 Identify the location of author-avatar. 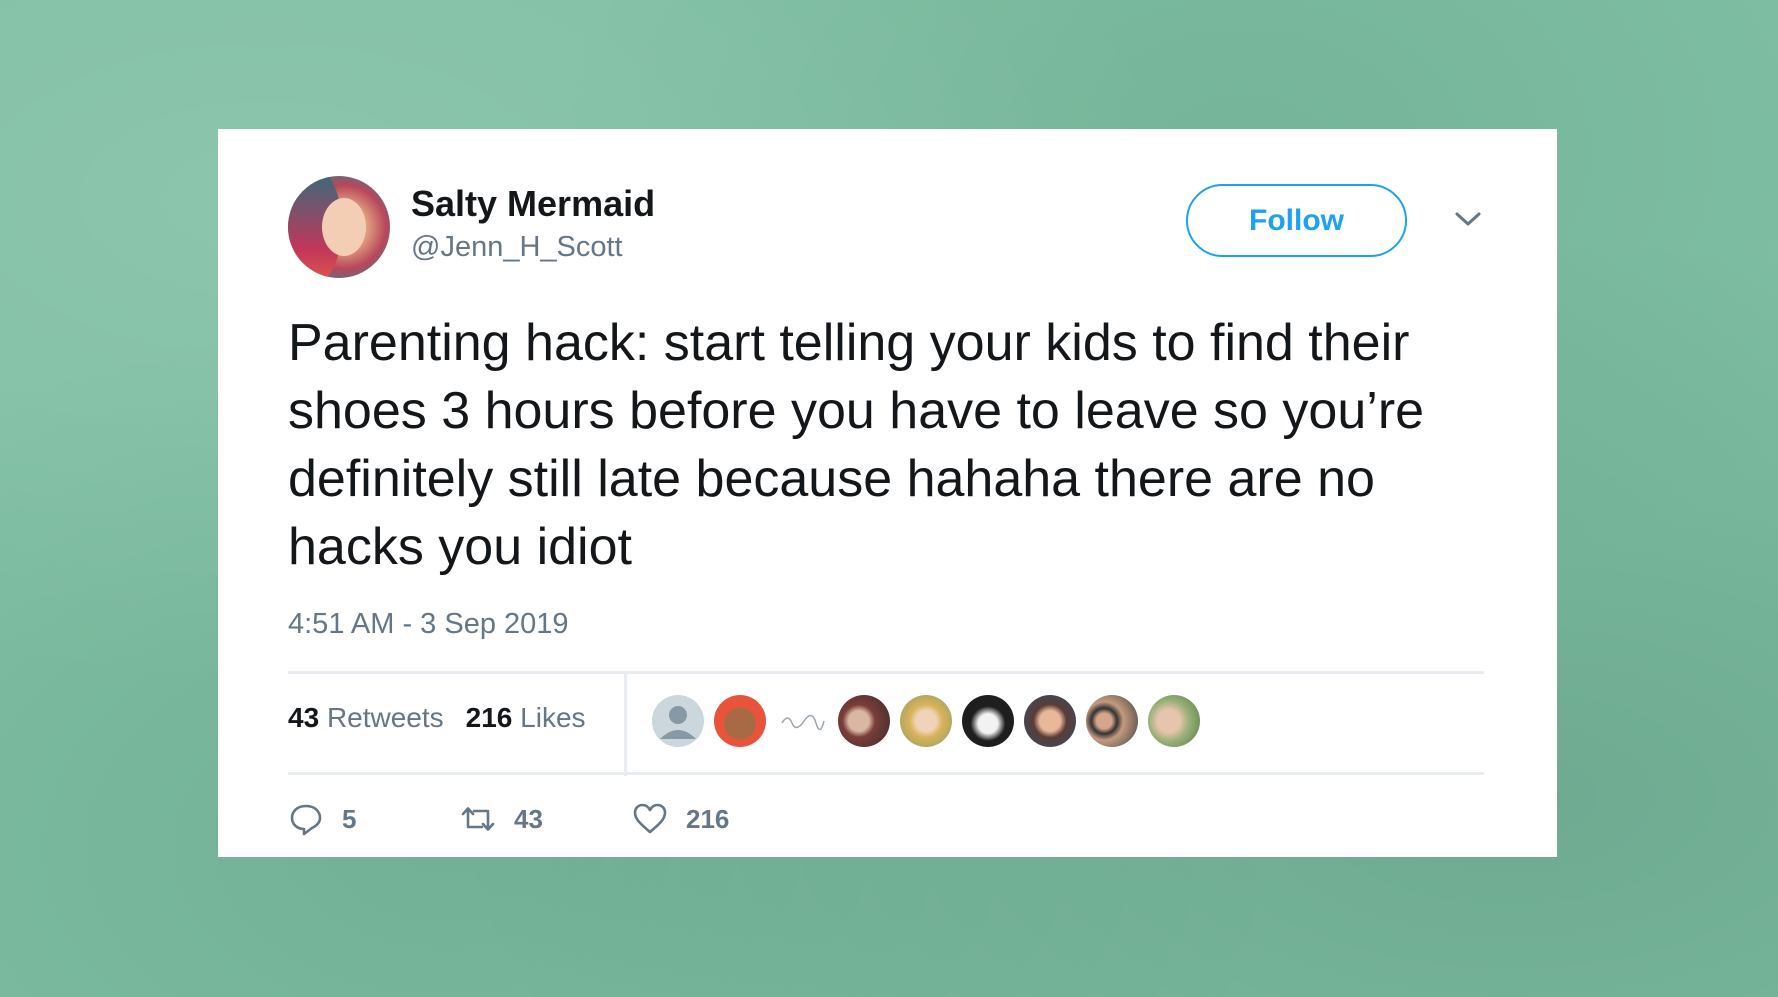
(339, 227).